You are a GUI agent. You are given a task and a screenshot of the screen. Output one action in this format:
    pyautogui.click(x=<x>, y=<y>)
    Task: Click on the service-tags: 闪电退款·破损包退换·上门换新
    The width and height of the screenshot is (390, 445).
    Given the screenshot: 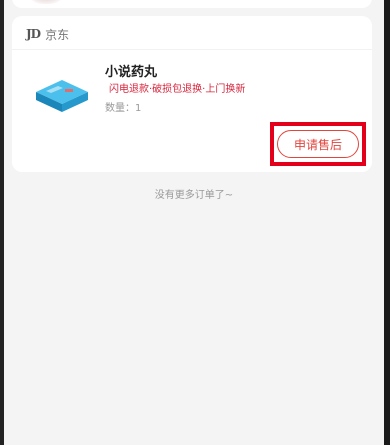 What is the action you would take?
    pyautogui.click(x=177, y=89)
    